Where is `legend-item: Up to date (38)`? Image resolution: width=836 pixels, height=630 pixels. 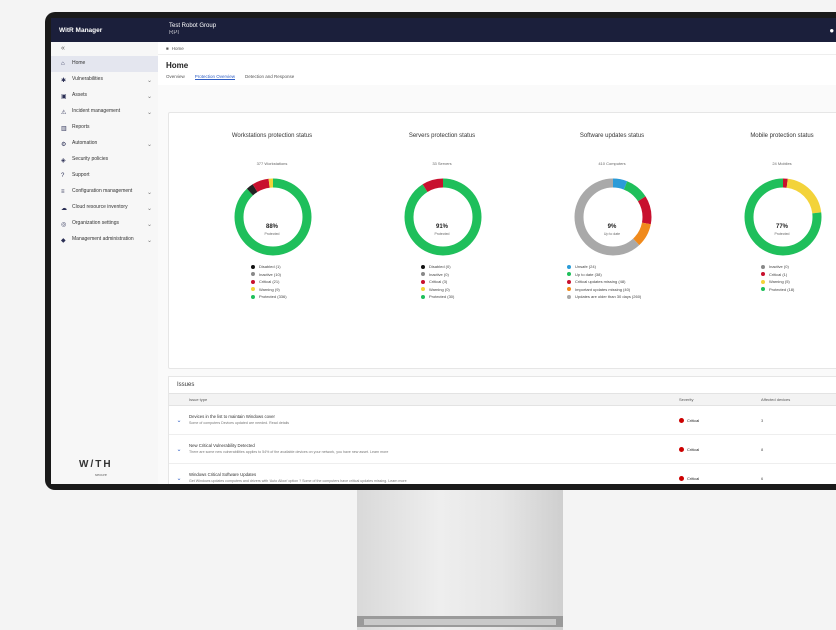 legend-item: Up to date (38) is located at coordinates (604, 275).